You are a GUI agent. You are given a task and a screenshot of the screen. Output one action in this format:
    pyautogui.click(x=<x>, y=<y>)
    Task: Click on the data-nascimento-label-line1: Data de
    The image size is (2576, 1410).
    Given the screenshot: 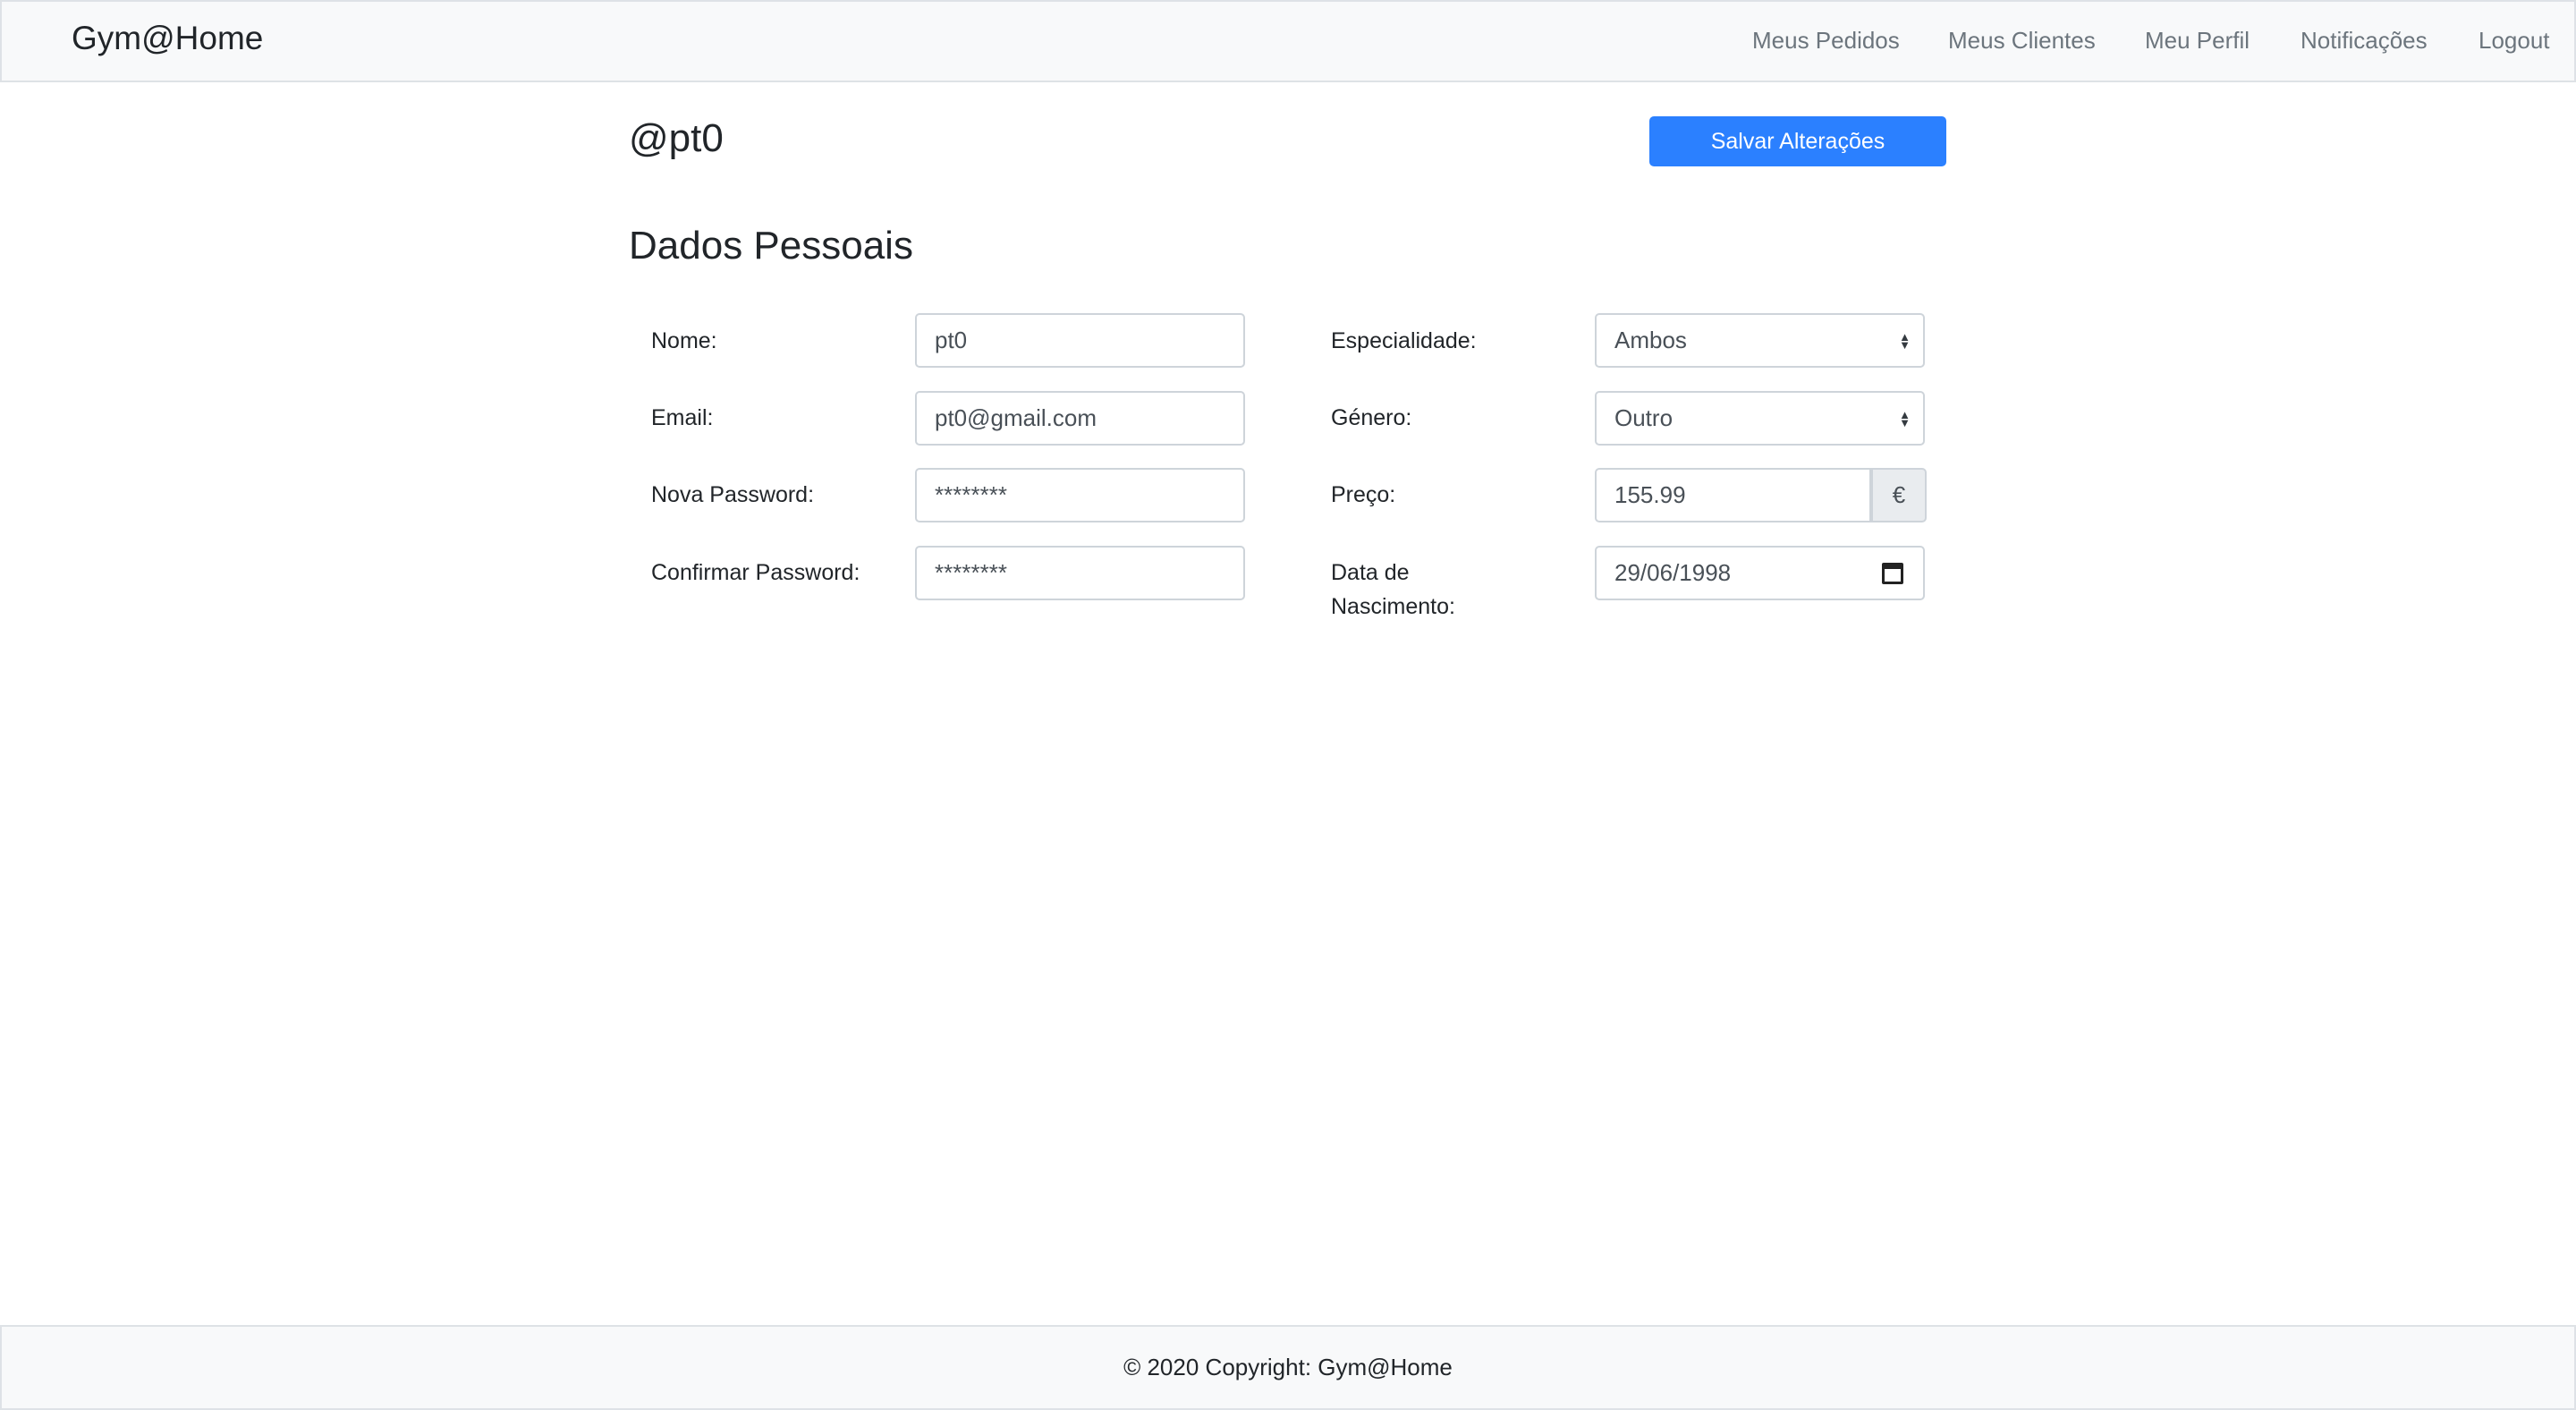 What is the action you would take?
    pyautogui.click(x=1370, y=572)
    